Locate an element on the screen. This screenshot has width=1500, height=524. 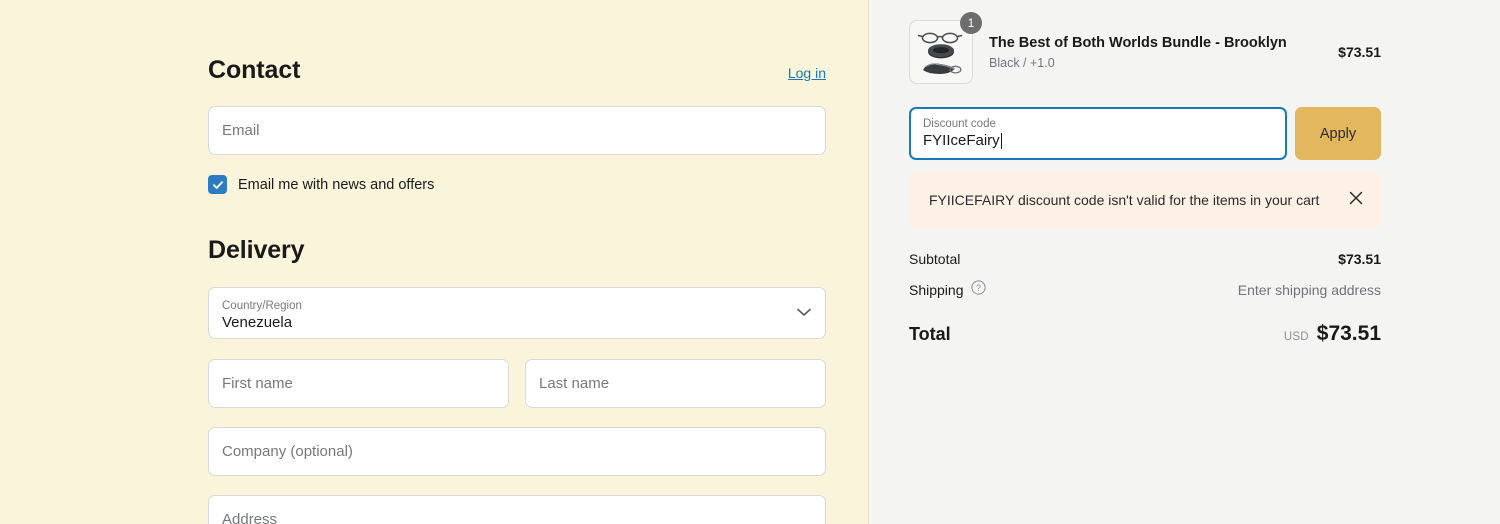
shipping-label-wrap: Shipping ? is located at coordinates (947, 290).